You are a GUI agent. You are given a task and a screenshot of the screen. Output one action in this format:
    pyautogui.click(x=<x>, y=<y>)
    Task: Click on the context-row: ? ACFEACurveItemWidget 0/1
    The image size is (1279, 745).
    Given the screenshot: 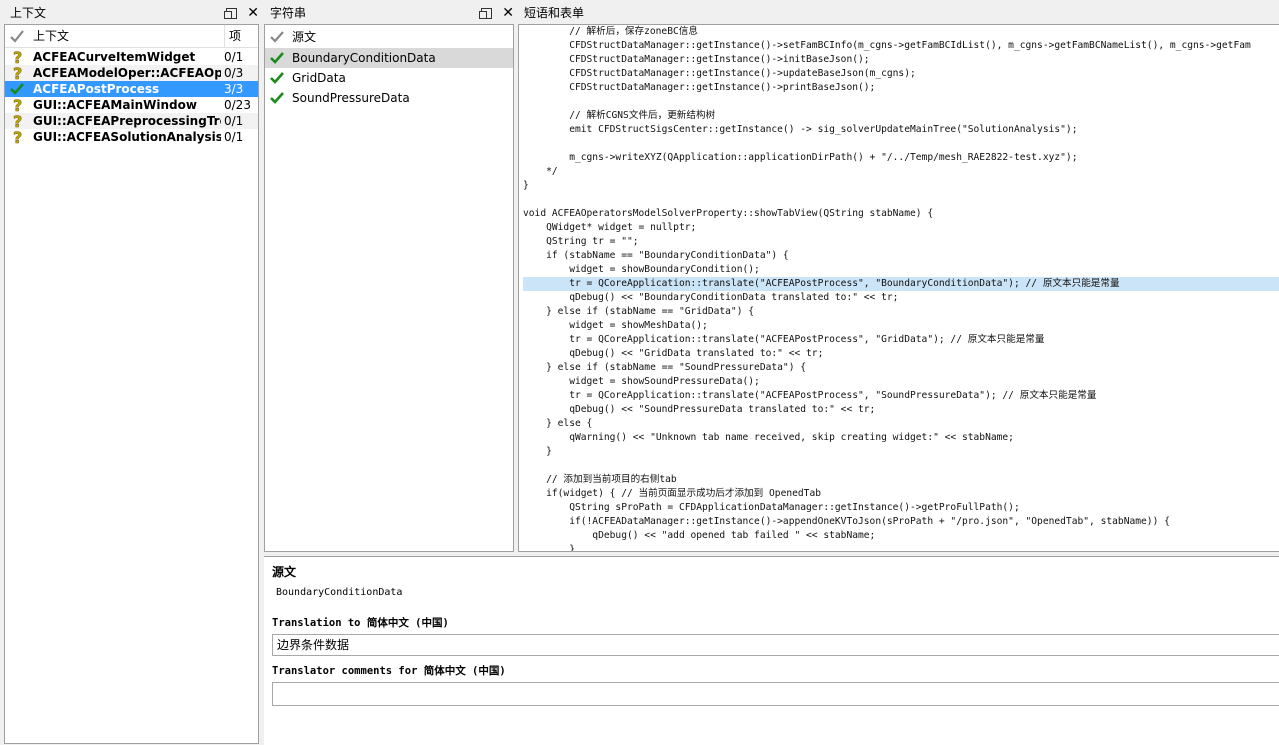 What is the action you would take?
    pyautogui.click(x=131, y=57)
    